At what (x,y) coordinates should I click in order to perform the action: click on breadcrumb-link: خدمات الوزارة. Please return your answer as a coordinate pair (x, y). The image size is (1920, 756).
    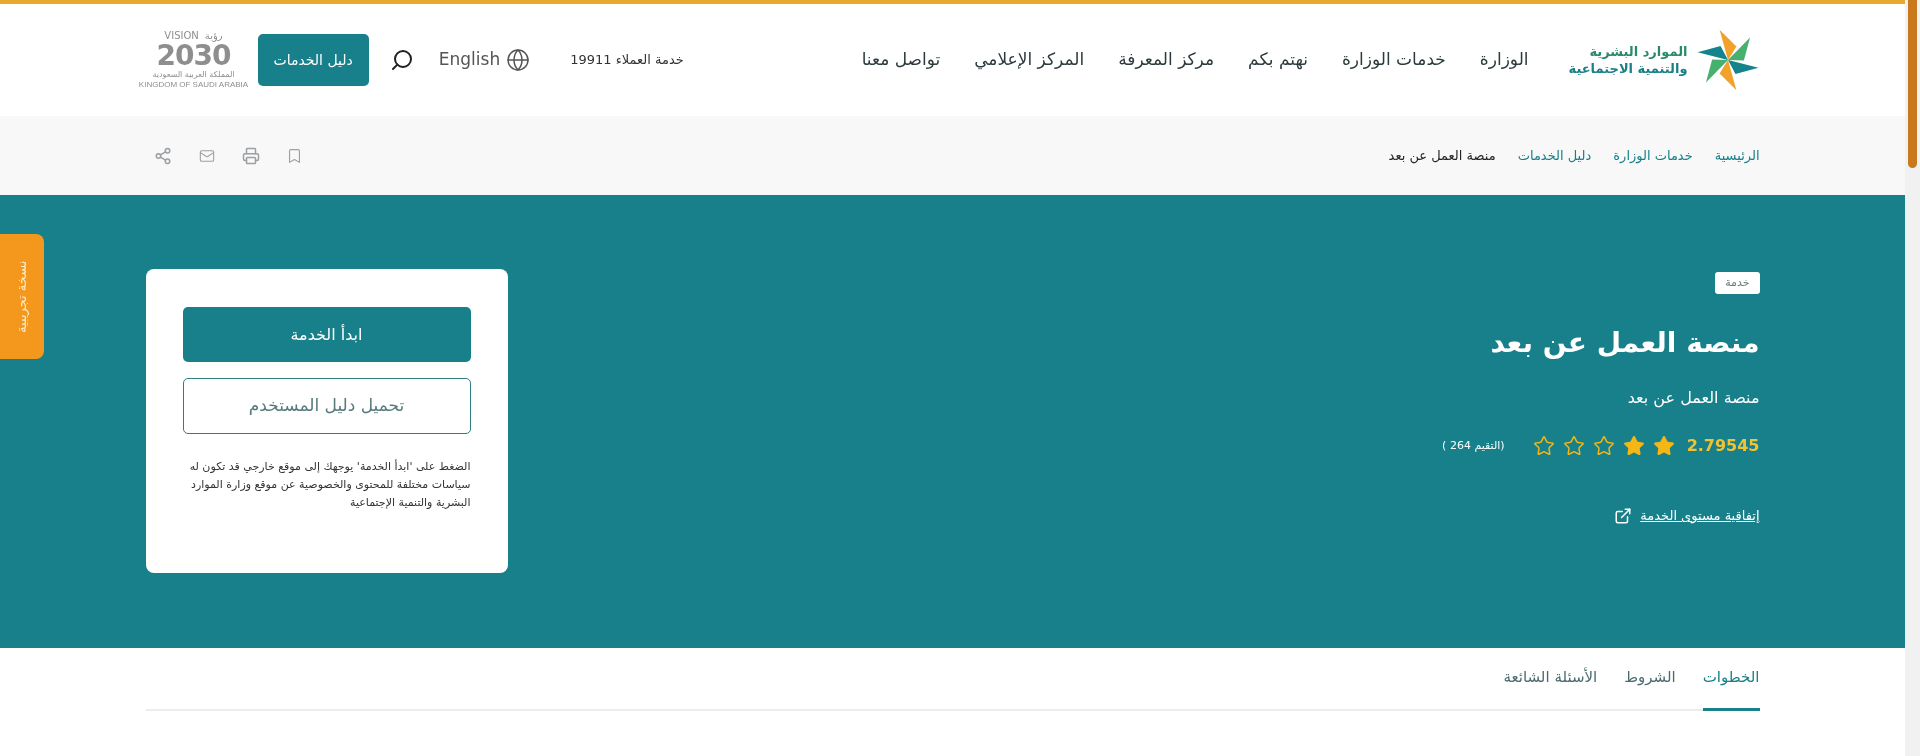
    Looking at the image, I should click on (1653, 155).